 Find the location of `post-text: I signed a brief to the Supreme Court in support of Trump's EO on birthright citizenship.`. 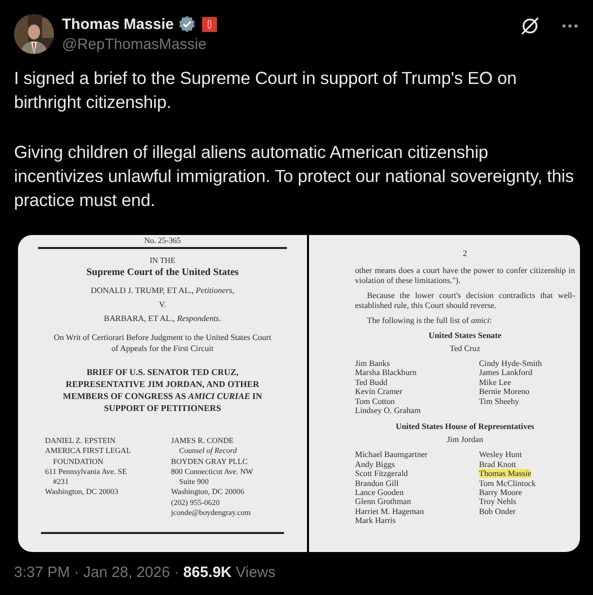

post-text: I signed a brief to the Supreme Court in support of Trump's EO on birthright citizenship. is located at coordinates (266, 90).